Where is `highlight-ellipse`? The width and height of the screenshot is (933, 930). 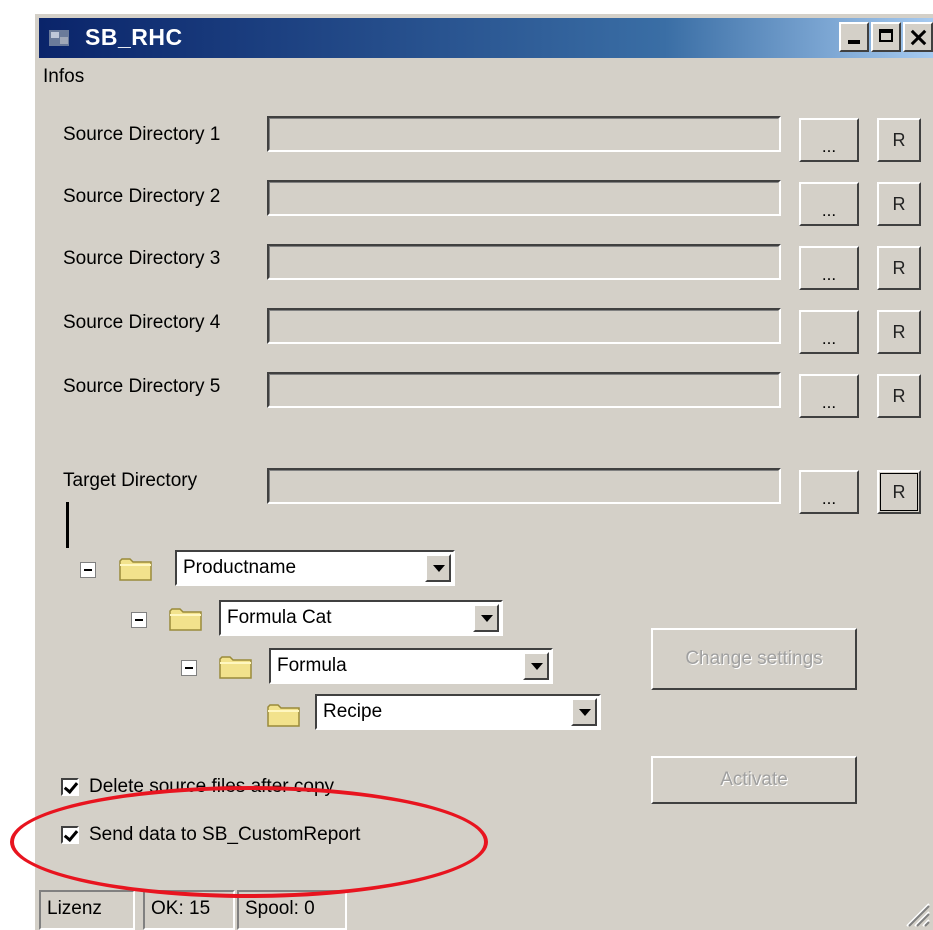 highlight-ellipse is located at coordinates (249, 842).